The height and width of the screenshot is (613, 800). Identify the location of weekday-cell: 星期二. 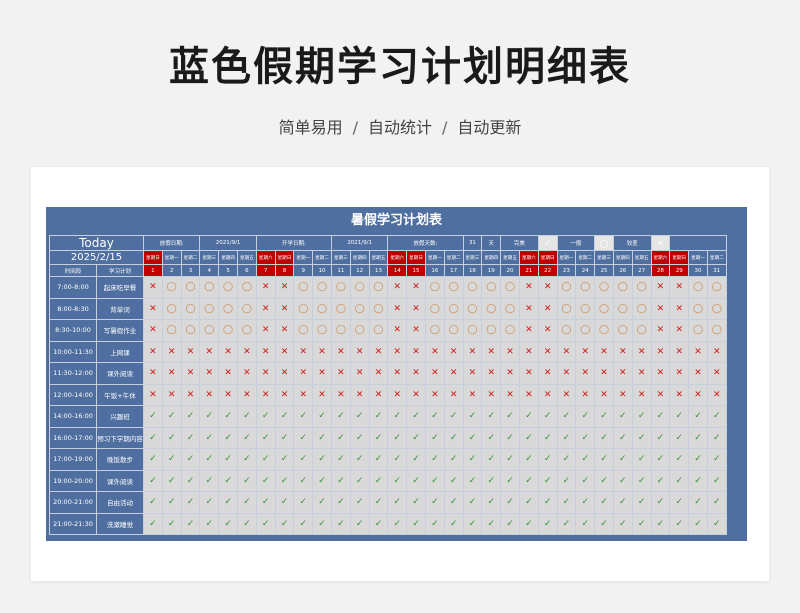
(585, 257).